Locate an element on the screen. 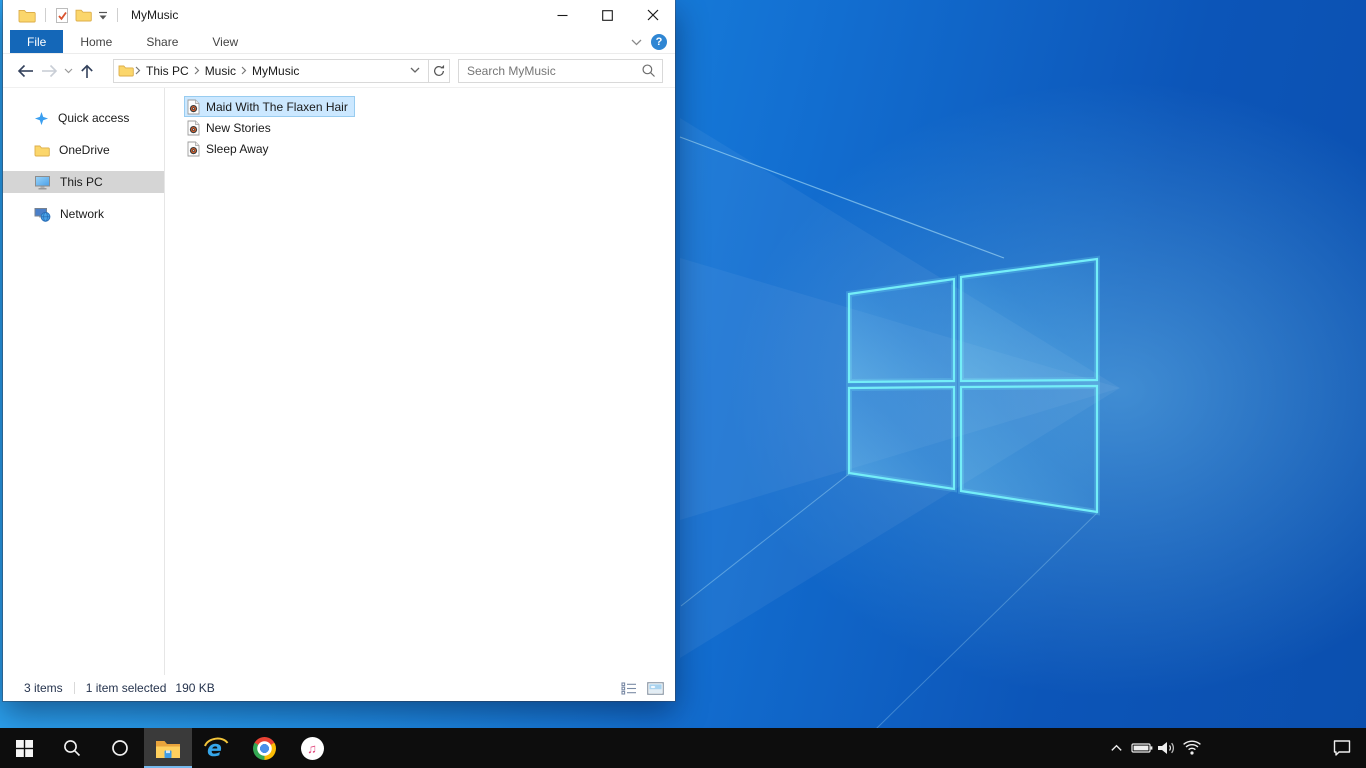  tab-file: File is located at coordinates (37, 41).